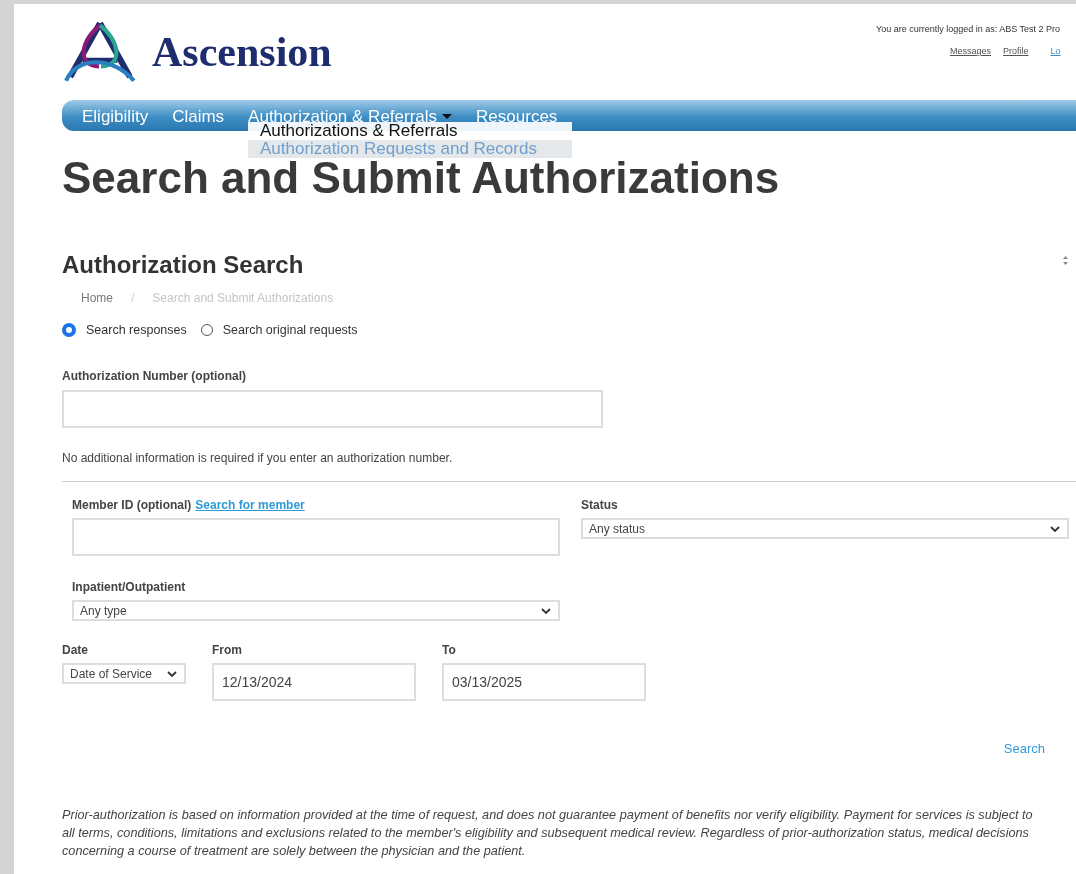 The height and width of the screenshot is (874, 1076). What do you see at coordinates (97, 298) in the screenshot?
I see `breadcrumb-link: Home` at bounding box center [97, 298].